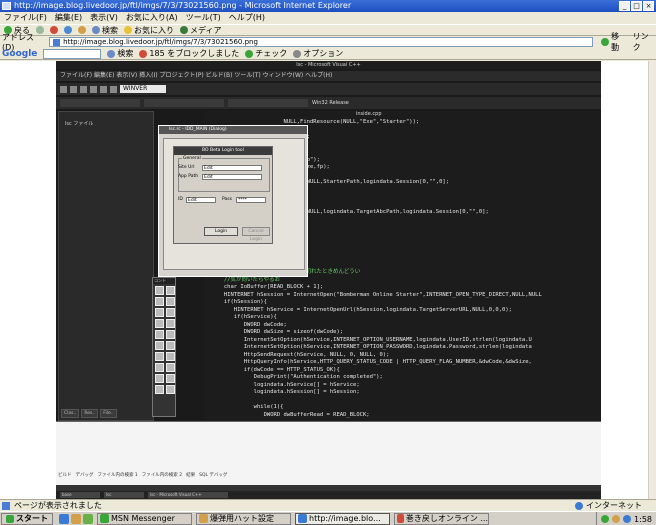 This screenshot has width=656, height=525. I want to click on output-tab-build: ビルド, so click(65, 475).